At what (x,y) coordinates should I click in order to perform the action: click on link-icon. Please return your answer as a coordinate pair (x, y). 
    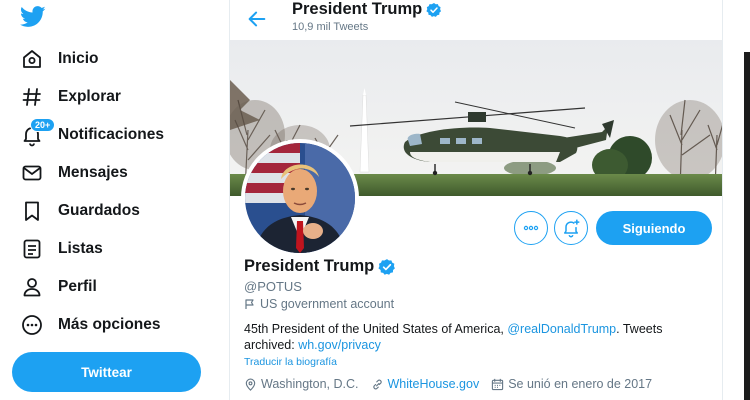
    Looking at the image, I should click on (377, 384).